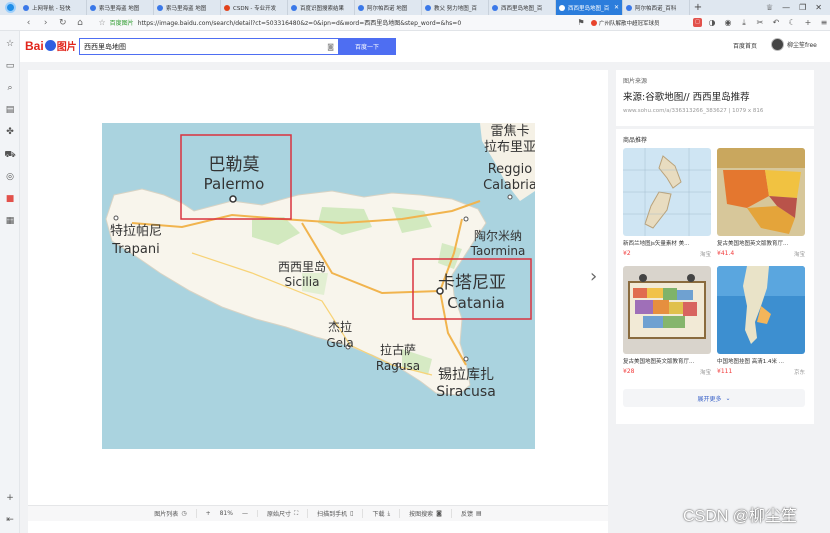 Image resolution: width=830 pixels, height=533 pixels. Describe the element at coordinates (278, 514) in the screenshot. I see `original-size-label: 原始尺寸` at that location.